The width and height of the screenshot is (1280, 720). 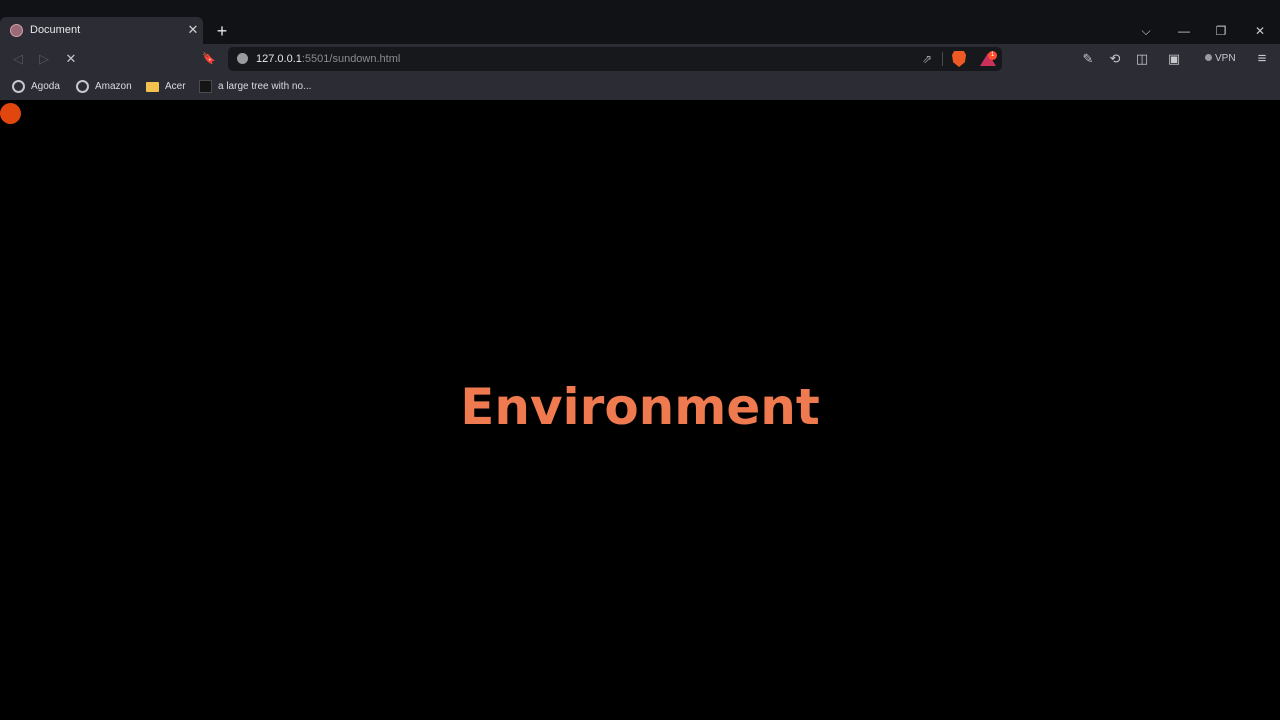 What do you see at coordinates (222, 31) in the screenshot?
I see `new-tab-button: +` at bounding box center [222, 31].